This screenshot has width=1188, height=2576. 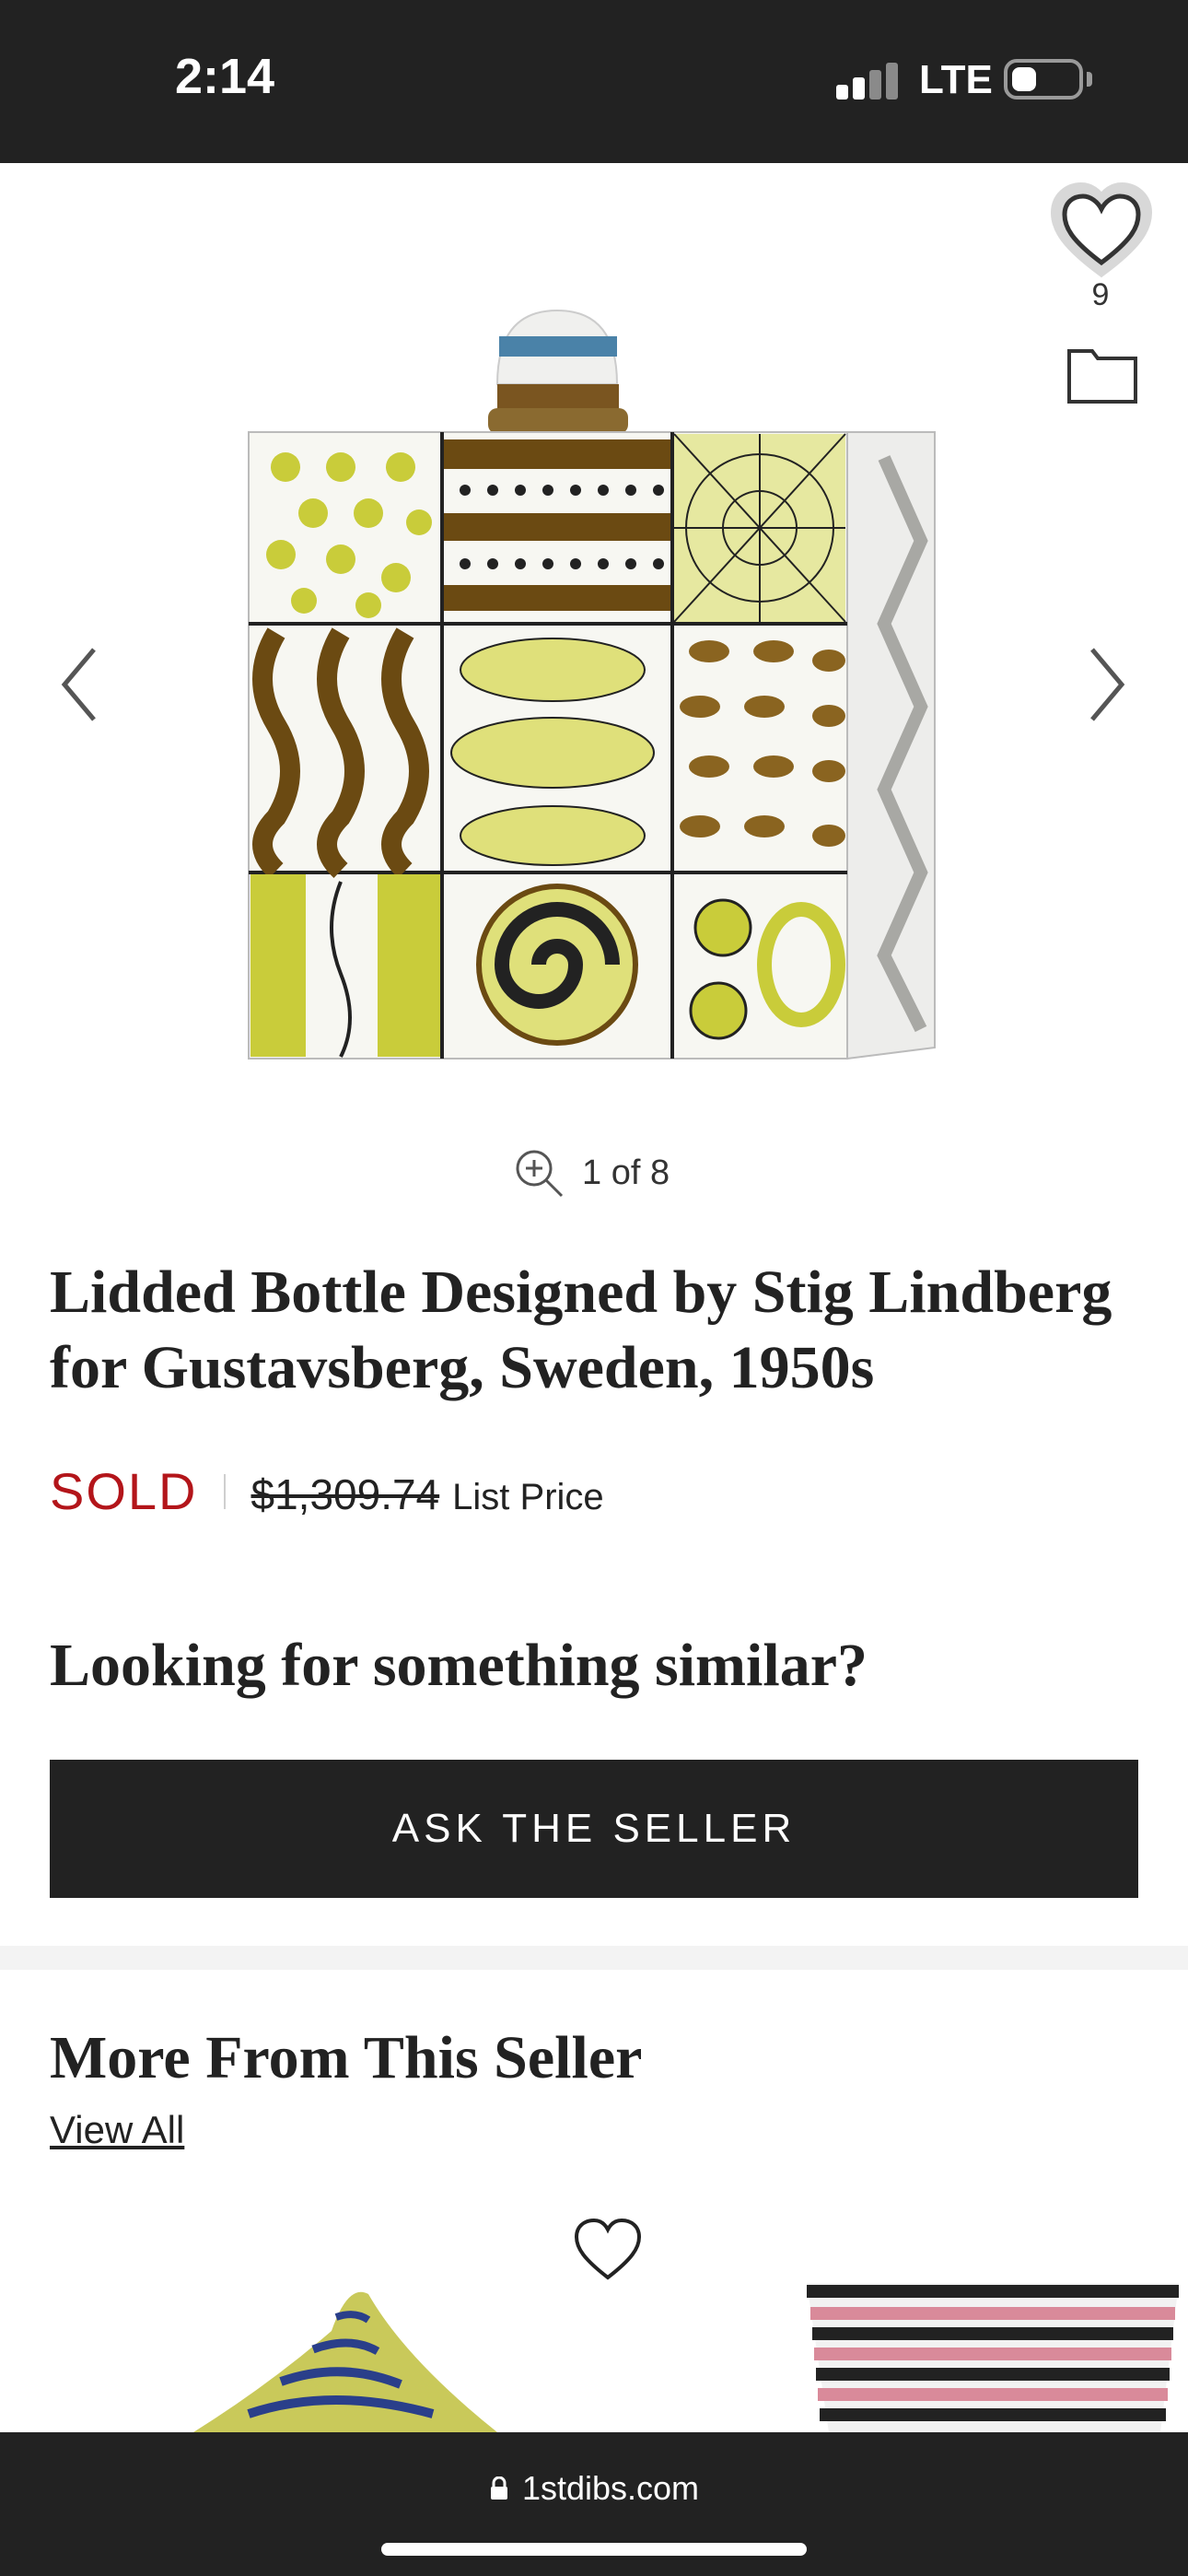 What do you see at coordinates (610, 2488) in the screenshot?
I see `url-text: 1stdibs.com` at bounding box center [610, 2488].